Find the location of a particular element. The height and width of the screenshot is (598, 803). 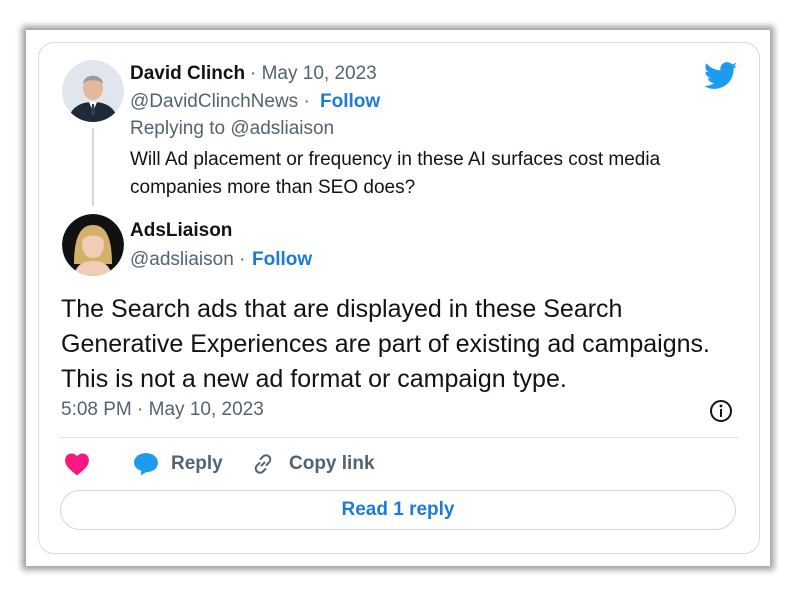

reply-label: Reply is located at coordinates (197, 464).